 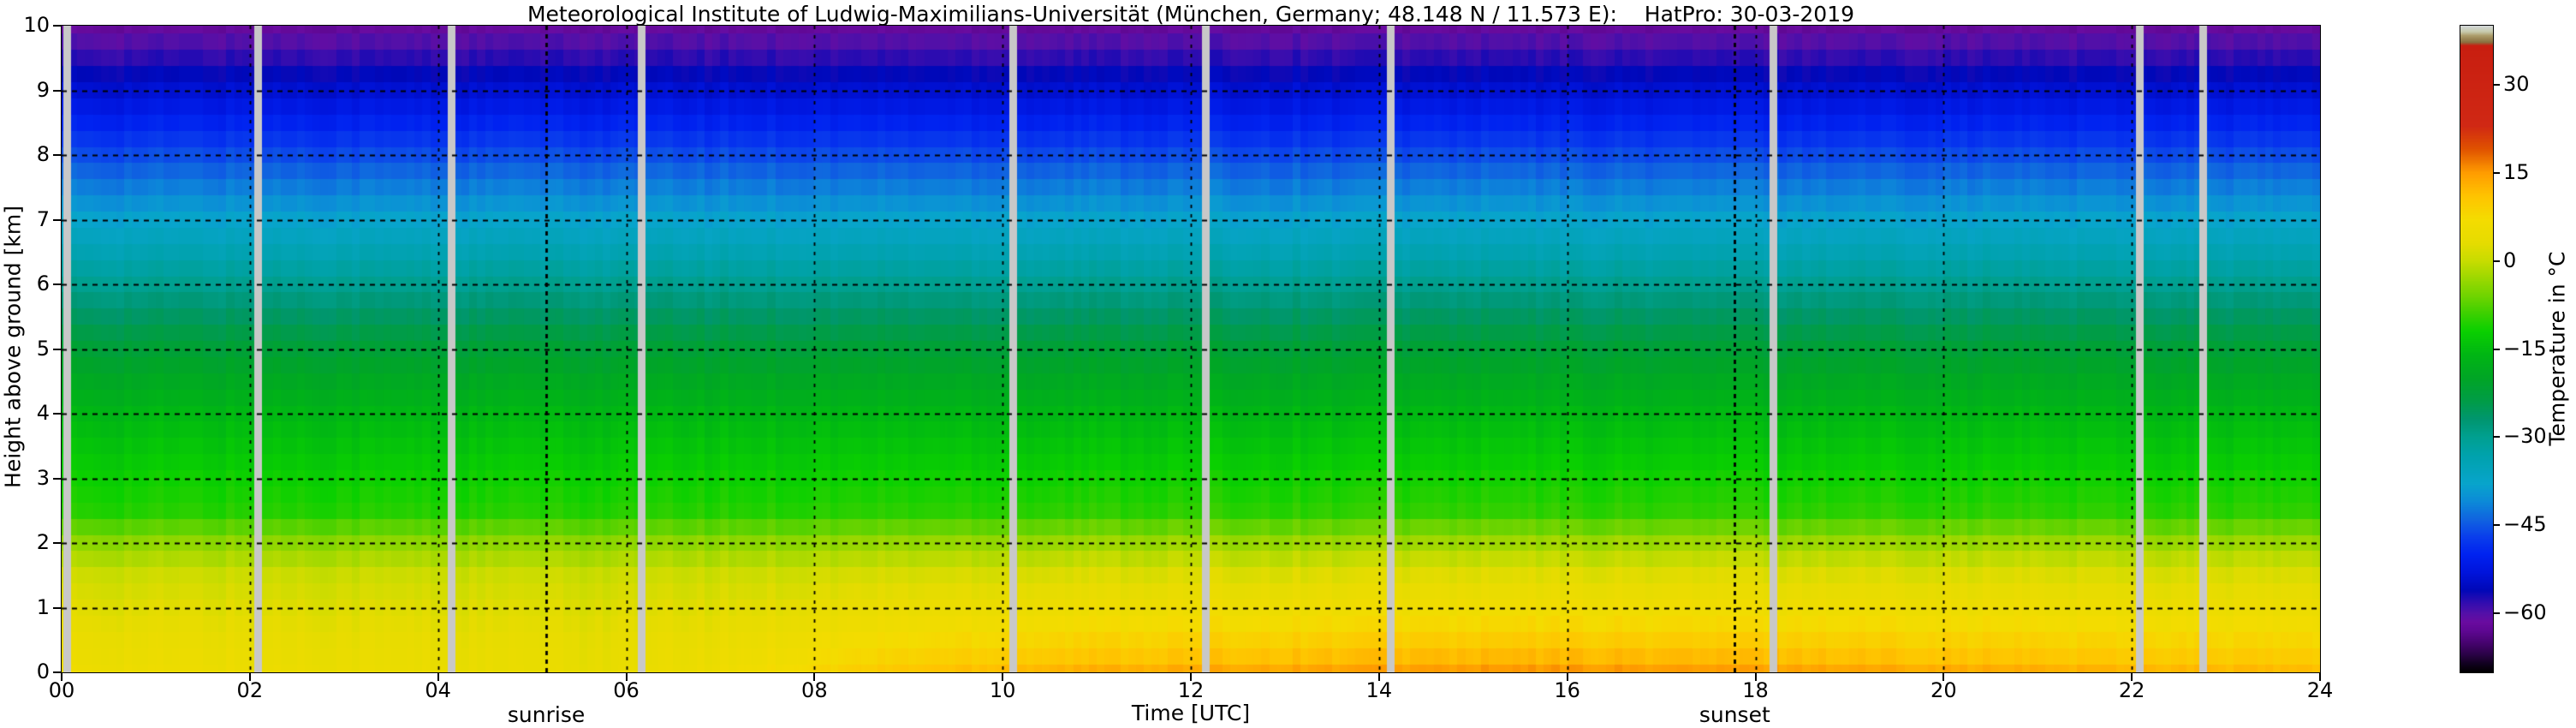 What do you see at coordinates (43, 477) in the screenshot?
I see `y-tick-label: 3` at bounding box center [43, 477].